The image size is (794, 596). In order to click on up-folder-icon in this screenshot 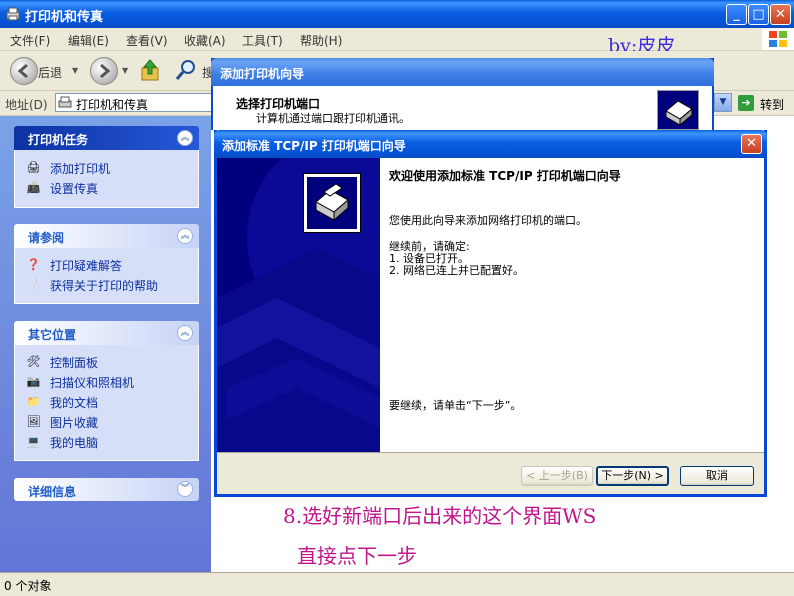, I will do `click(150, 70)`.